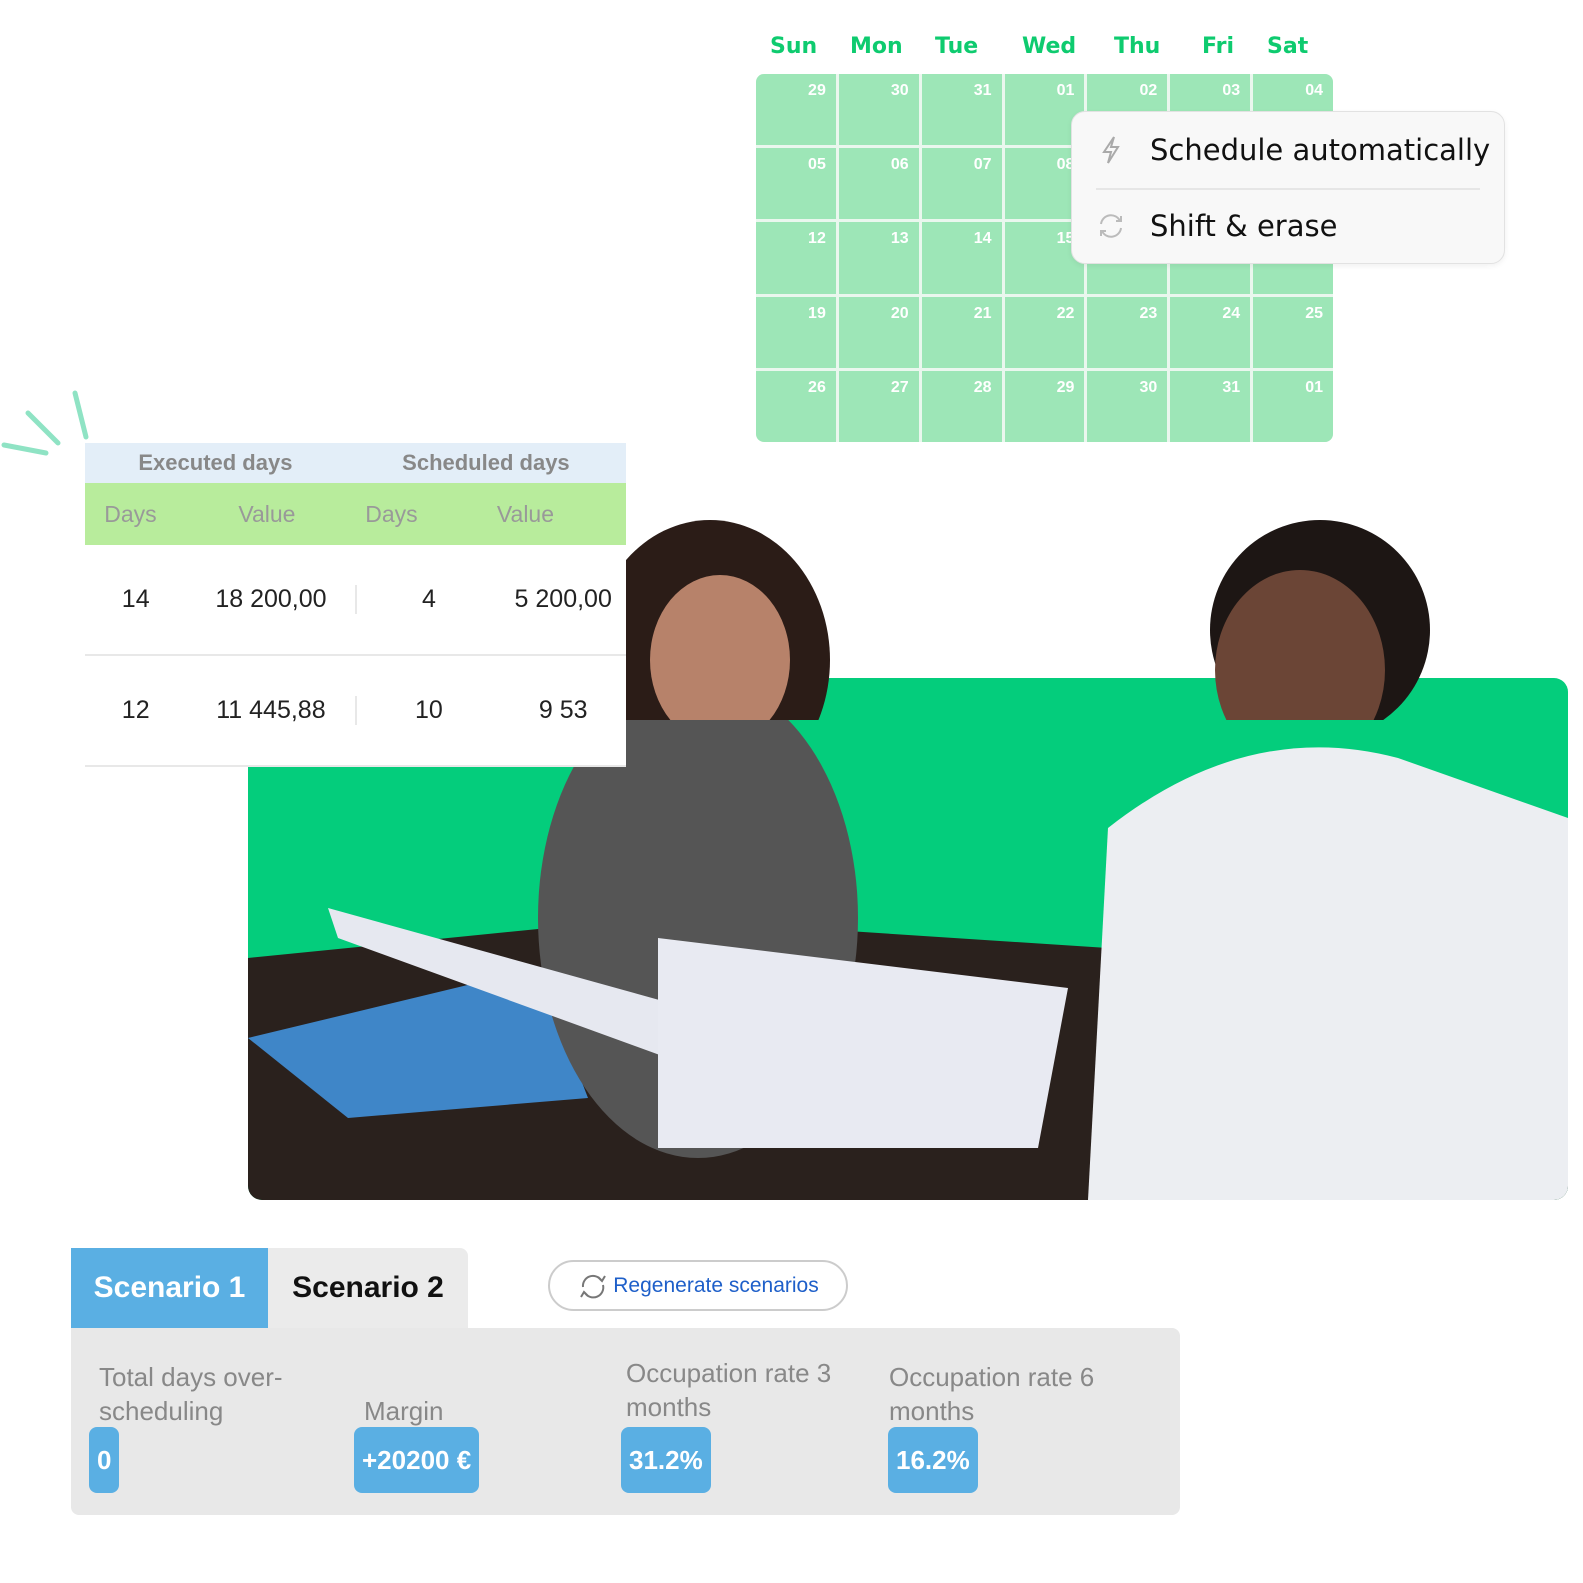 The image size is (1583, 1583). Describe the element at coordinates (191, 1394) in the screenshot. I see `metric-label: Total days over-scheduling` at that location.